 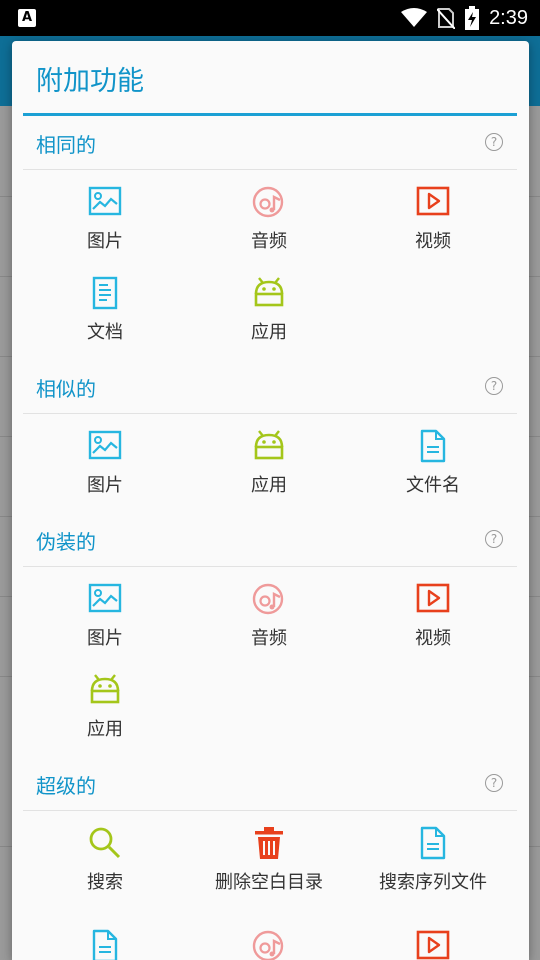 What do you see at coordinates (270, 114) in the screenshot?
I see `title-divider` at bounding box center [270, 114].